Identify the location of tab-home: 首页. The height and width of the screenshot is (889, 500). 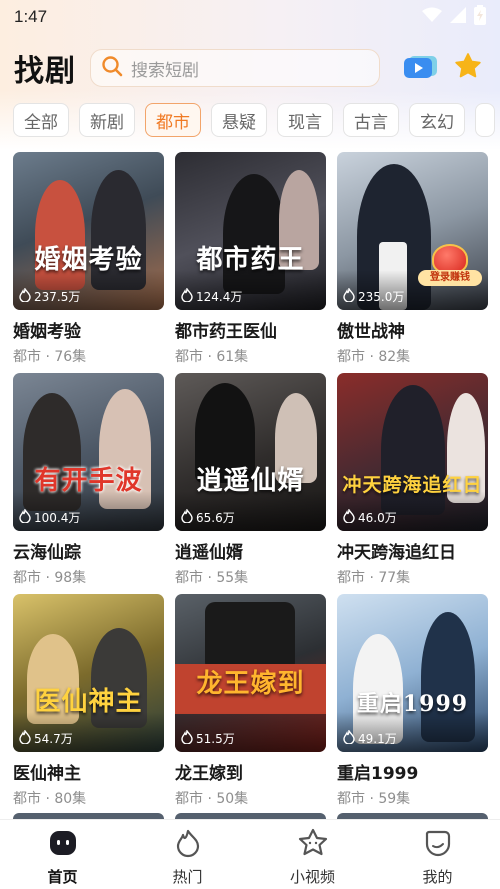
(62, 854).